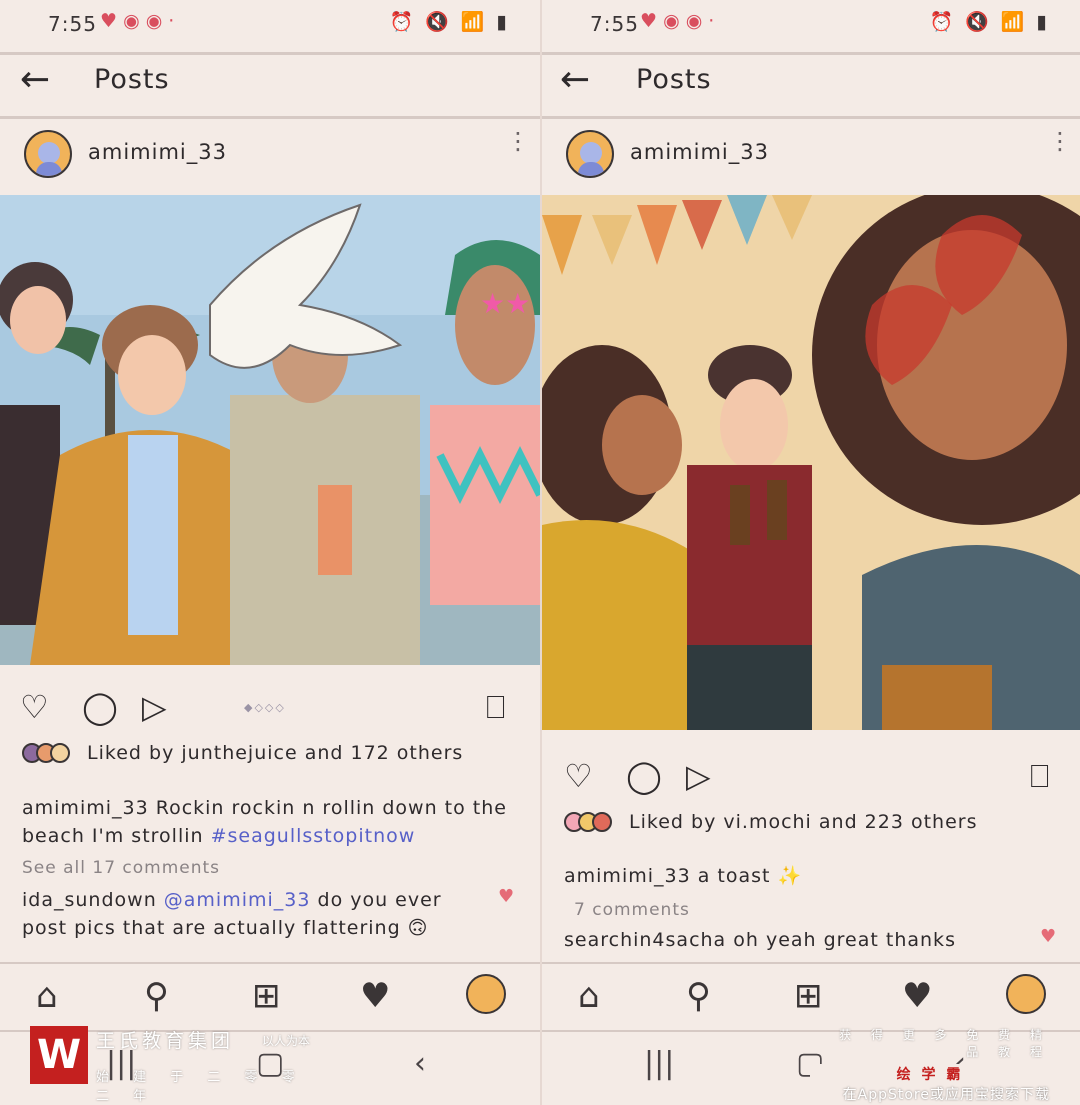  I want to click on post-actions: ♡ ◯ ▷ ◆◇◇◇ ⎕, so click(270, 708).